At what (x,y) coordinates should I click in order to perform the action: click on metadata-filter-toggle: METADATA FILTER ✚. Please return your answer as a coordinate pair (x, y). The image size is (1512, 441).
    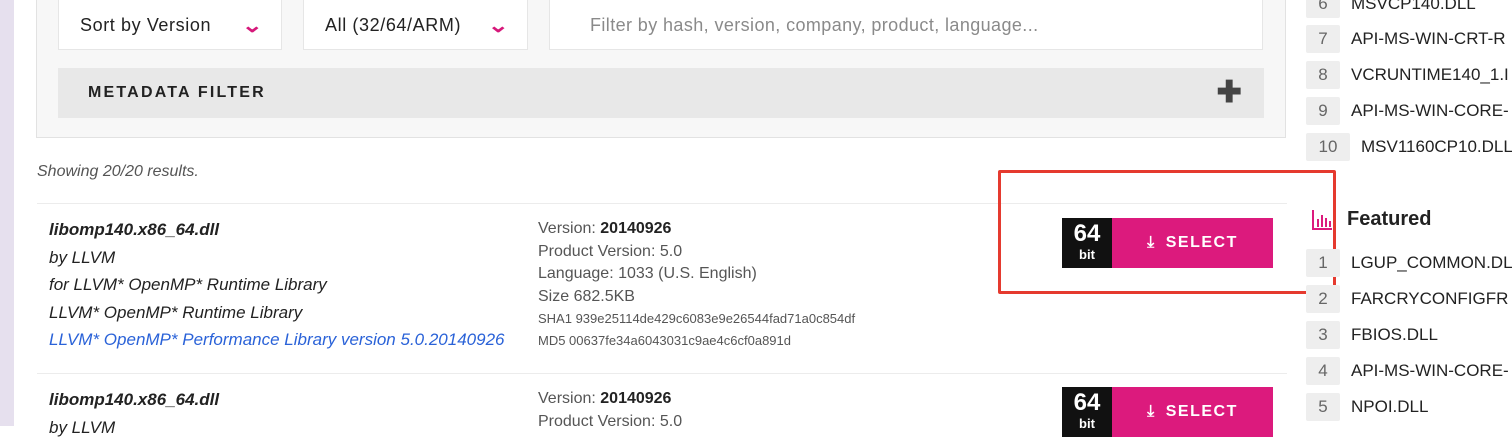
    Looking at the image, I should click on (661, 93).